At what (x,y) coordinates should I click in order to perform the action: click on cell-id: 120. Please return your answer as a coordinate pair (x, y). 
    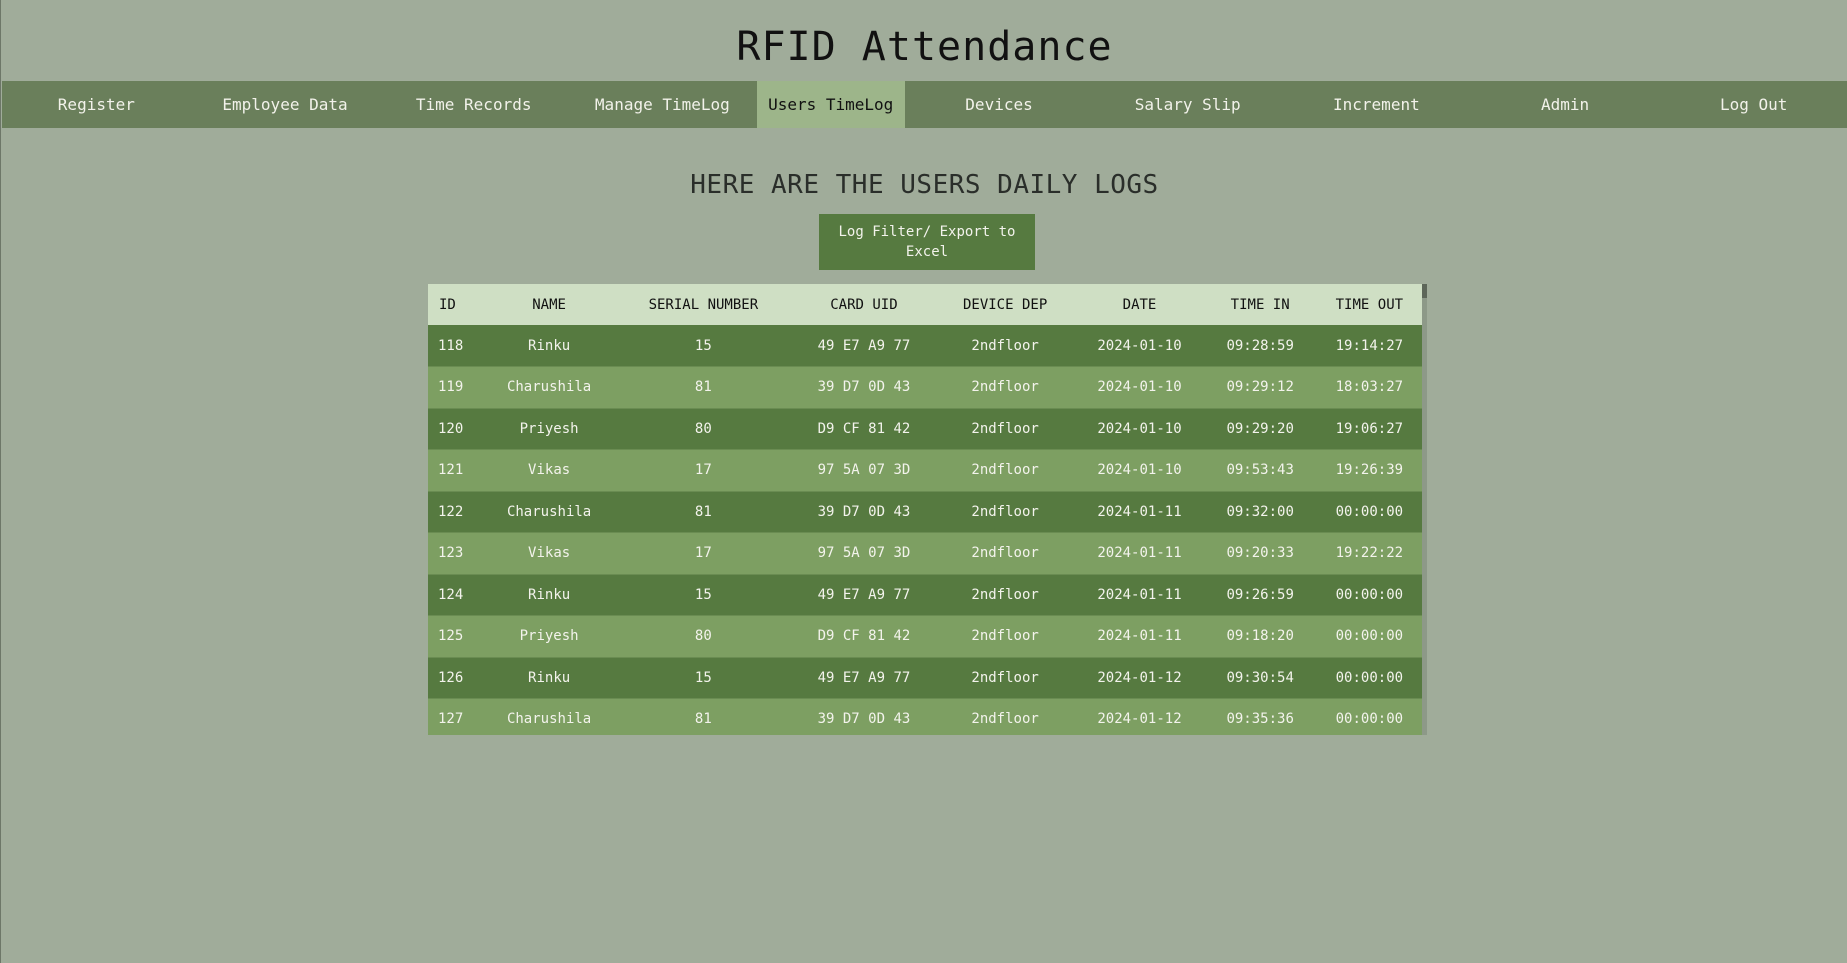
    Looking at the image, I should click on (456, 429).